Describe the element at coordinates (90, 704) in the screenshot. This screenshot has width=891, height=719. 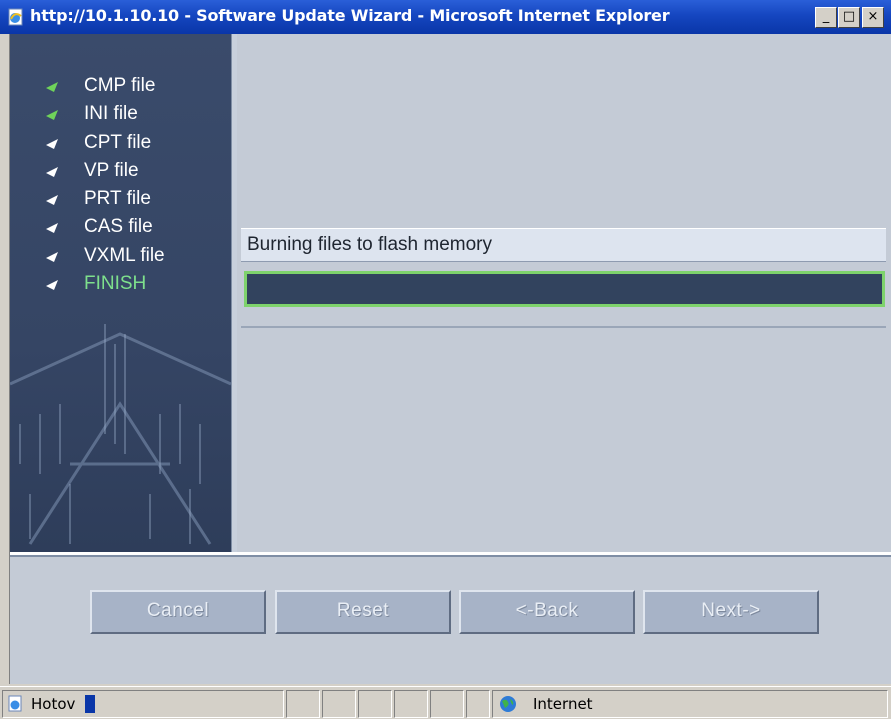
I see `load-progress-indicator` at that location.